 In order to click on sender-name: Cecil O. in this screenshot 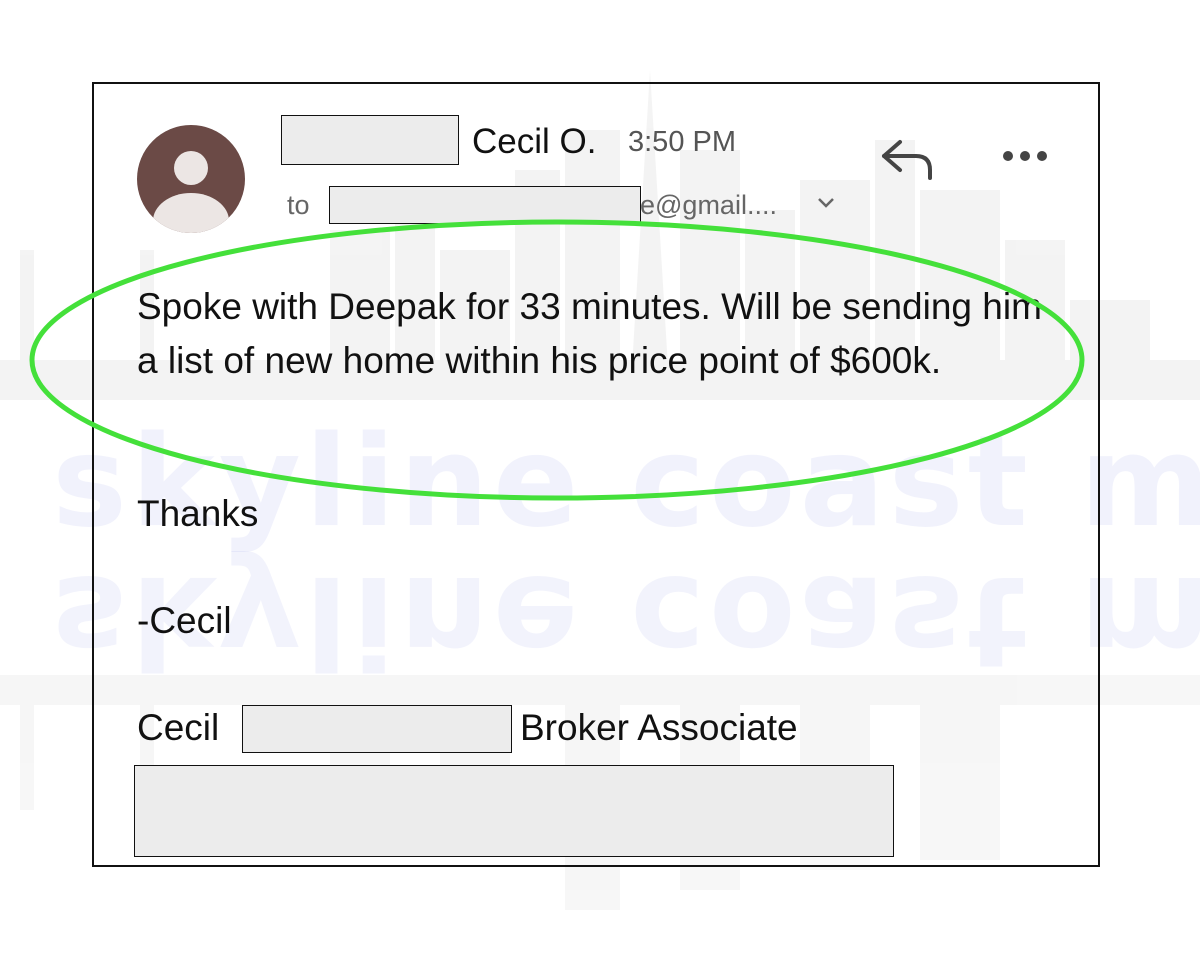, I will do `click(534, 142)`.